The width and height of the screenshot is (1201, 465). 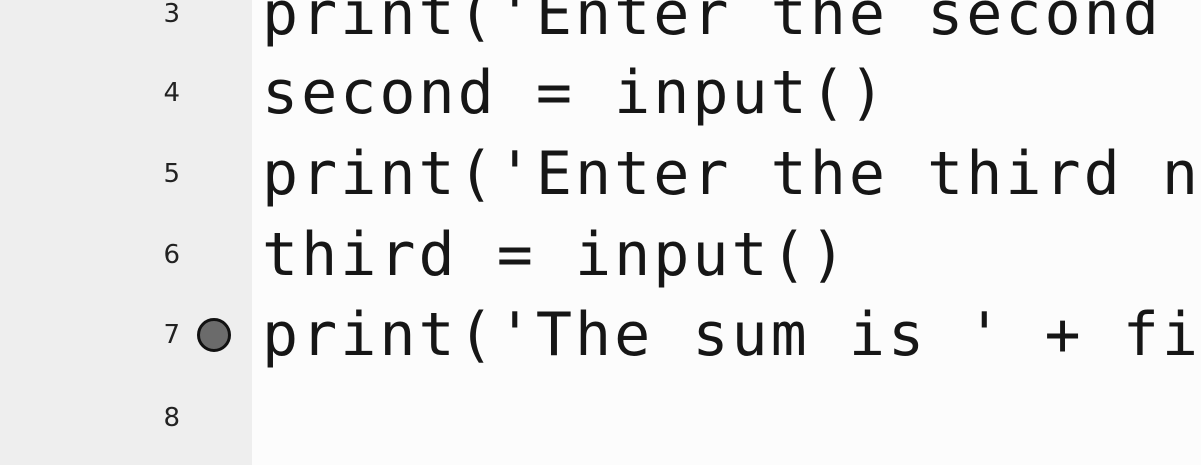 I want to click on line-number: 4, so click(x=171, y=93).